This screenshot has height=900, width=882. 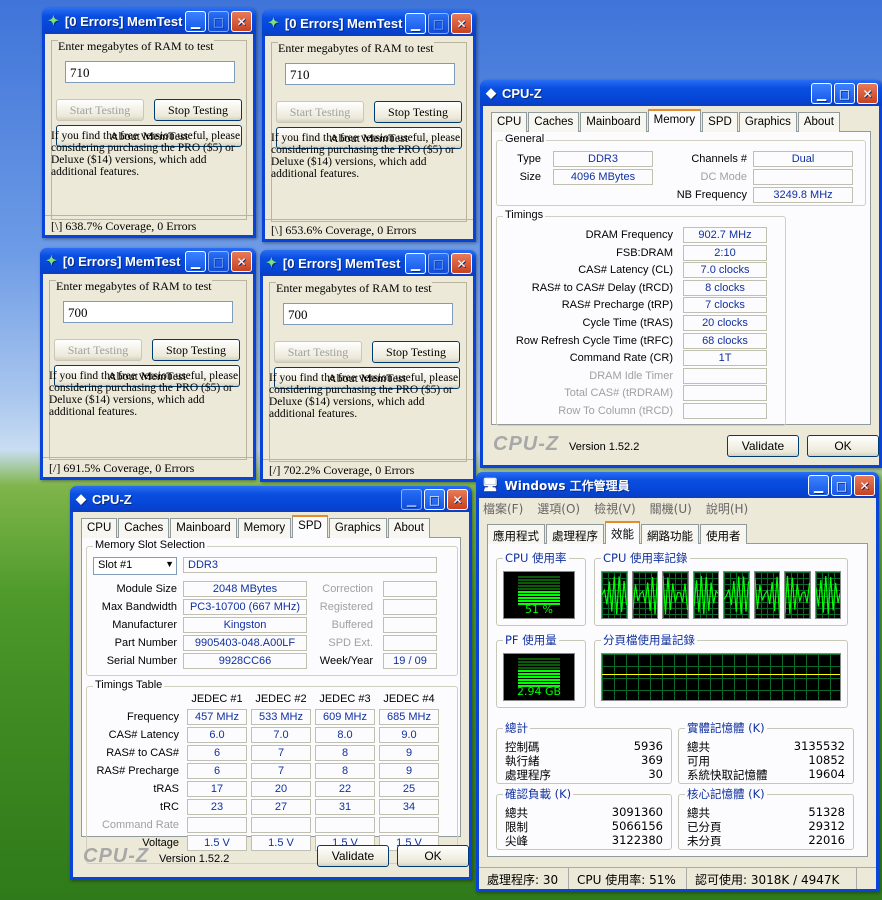 What do you see at coordinates (148, 467) in the screenshot?
I see `coverage-status: [/] 691.5% Coverage, 0 Errors` at bounding box center [148, 467].